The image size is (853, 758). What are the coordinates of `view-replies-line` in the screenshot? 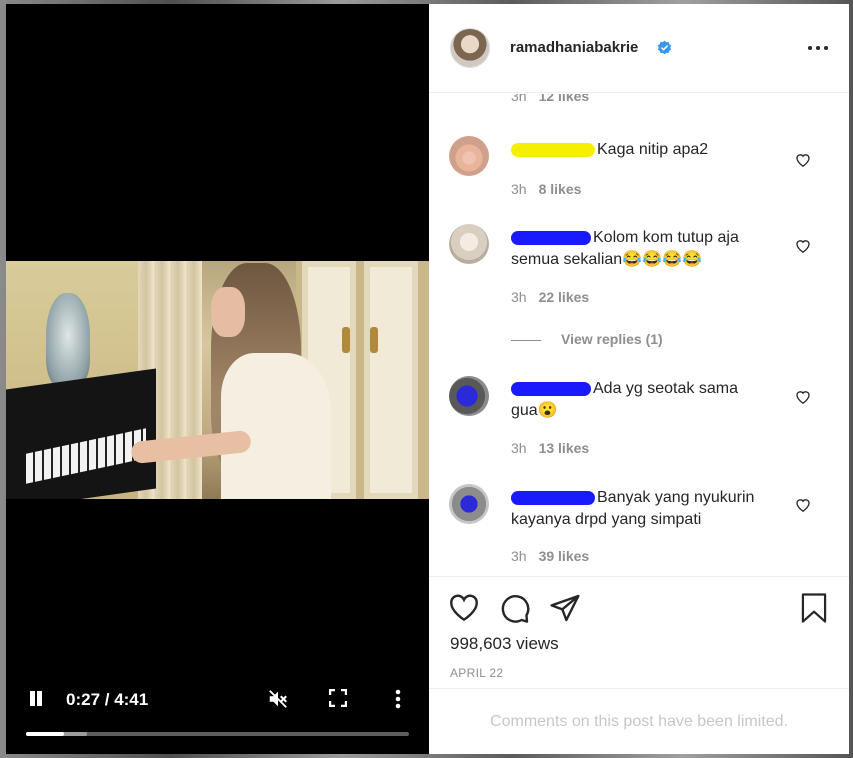 It's located at (526, 340).